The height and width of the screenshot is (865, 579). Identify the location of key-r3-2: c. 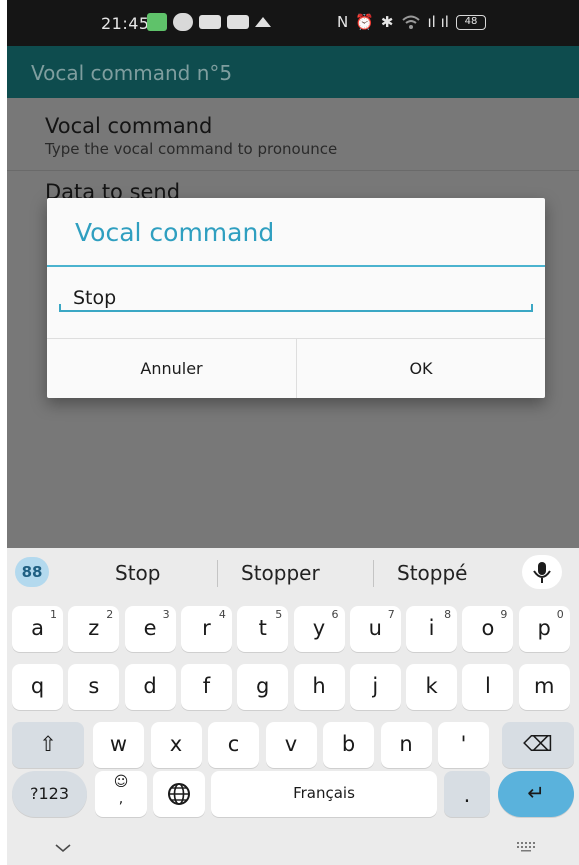
(233, 745).